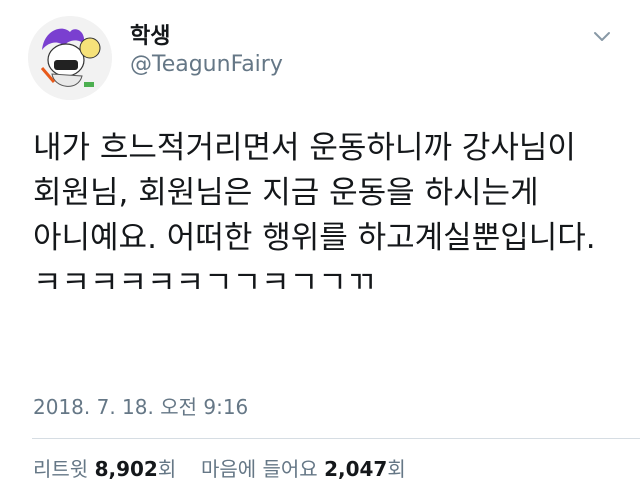 The image size is (640, 498). I want to click on retweets-count: 8,902, so click(126, 469).